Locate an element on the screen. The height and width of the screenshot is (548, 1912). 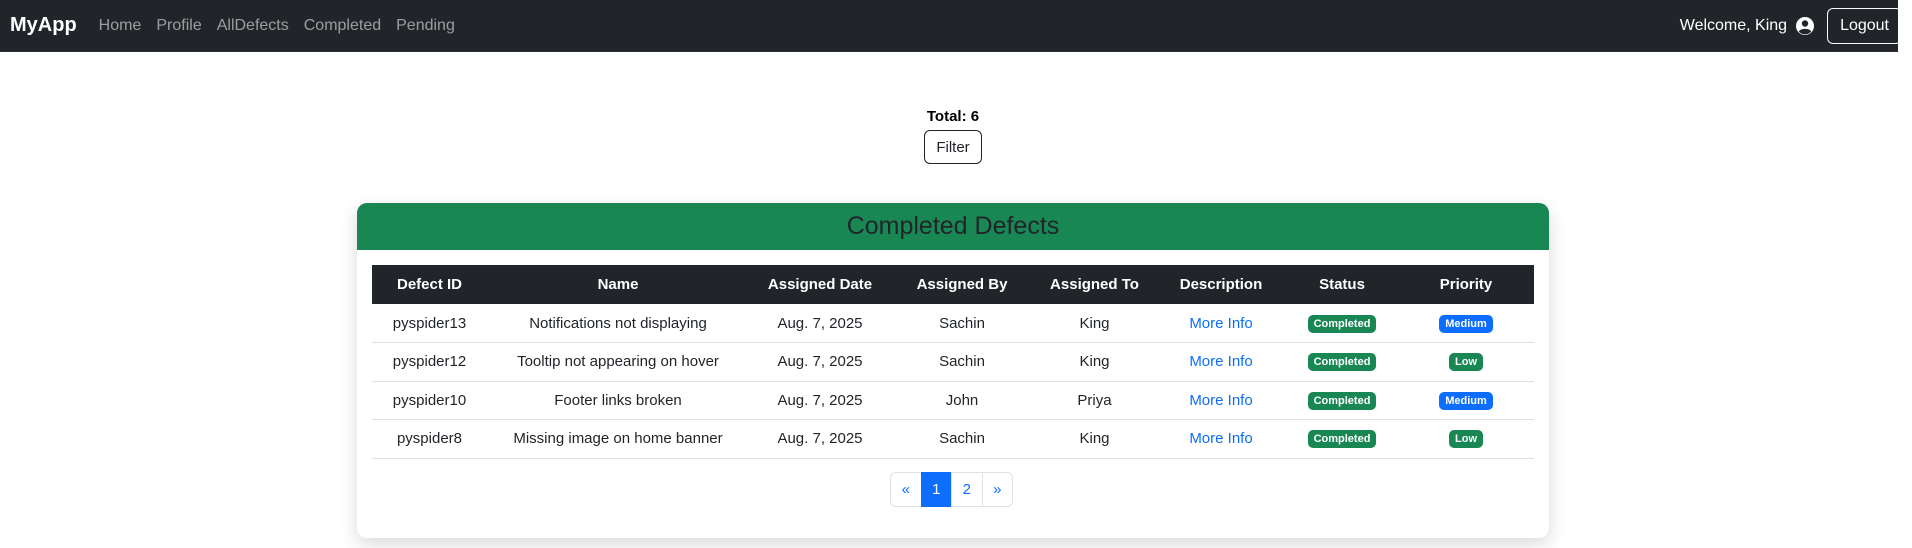
defect-name-cell: Notifications not displaying is located at coordinates (618, 323).